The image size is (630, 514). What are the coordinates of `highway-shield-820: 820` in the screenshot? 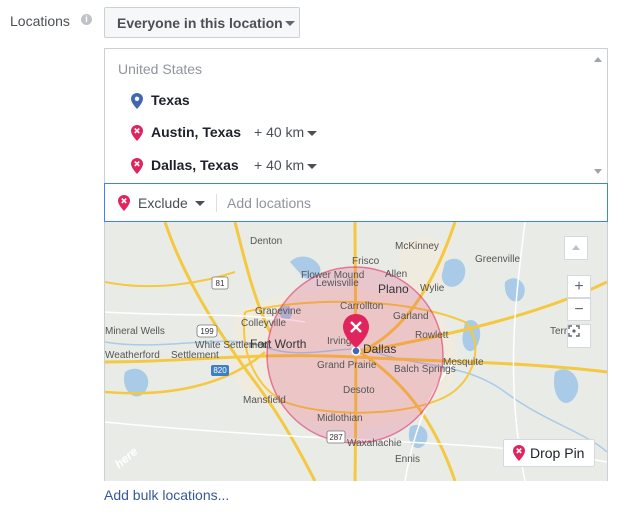 It's located at (220, 370).